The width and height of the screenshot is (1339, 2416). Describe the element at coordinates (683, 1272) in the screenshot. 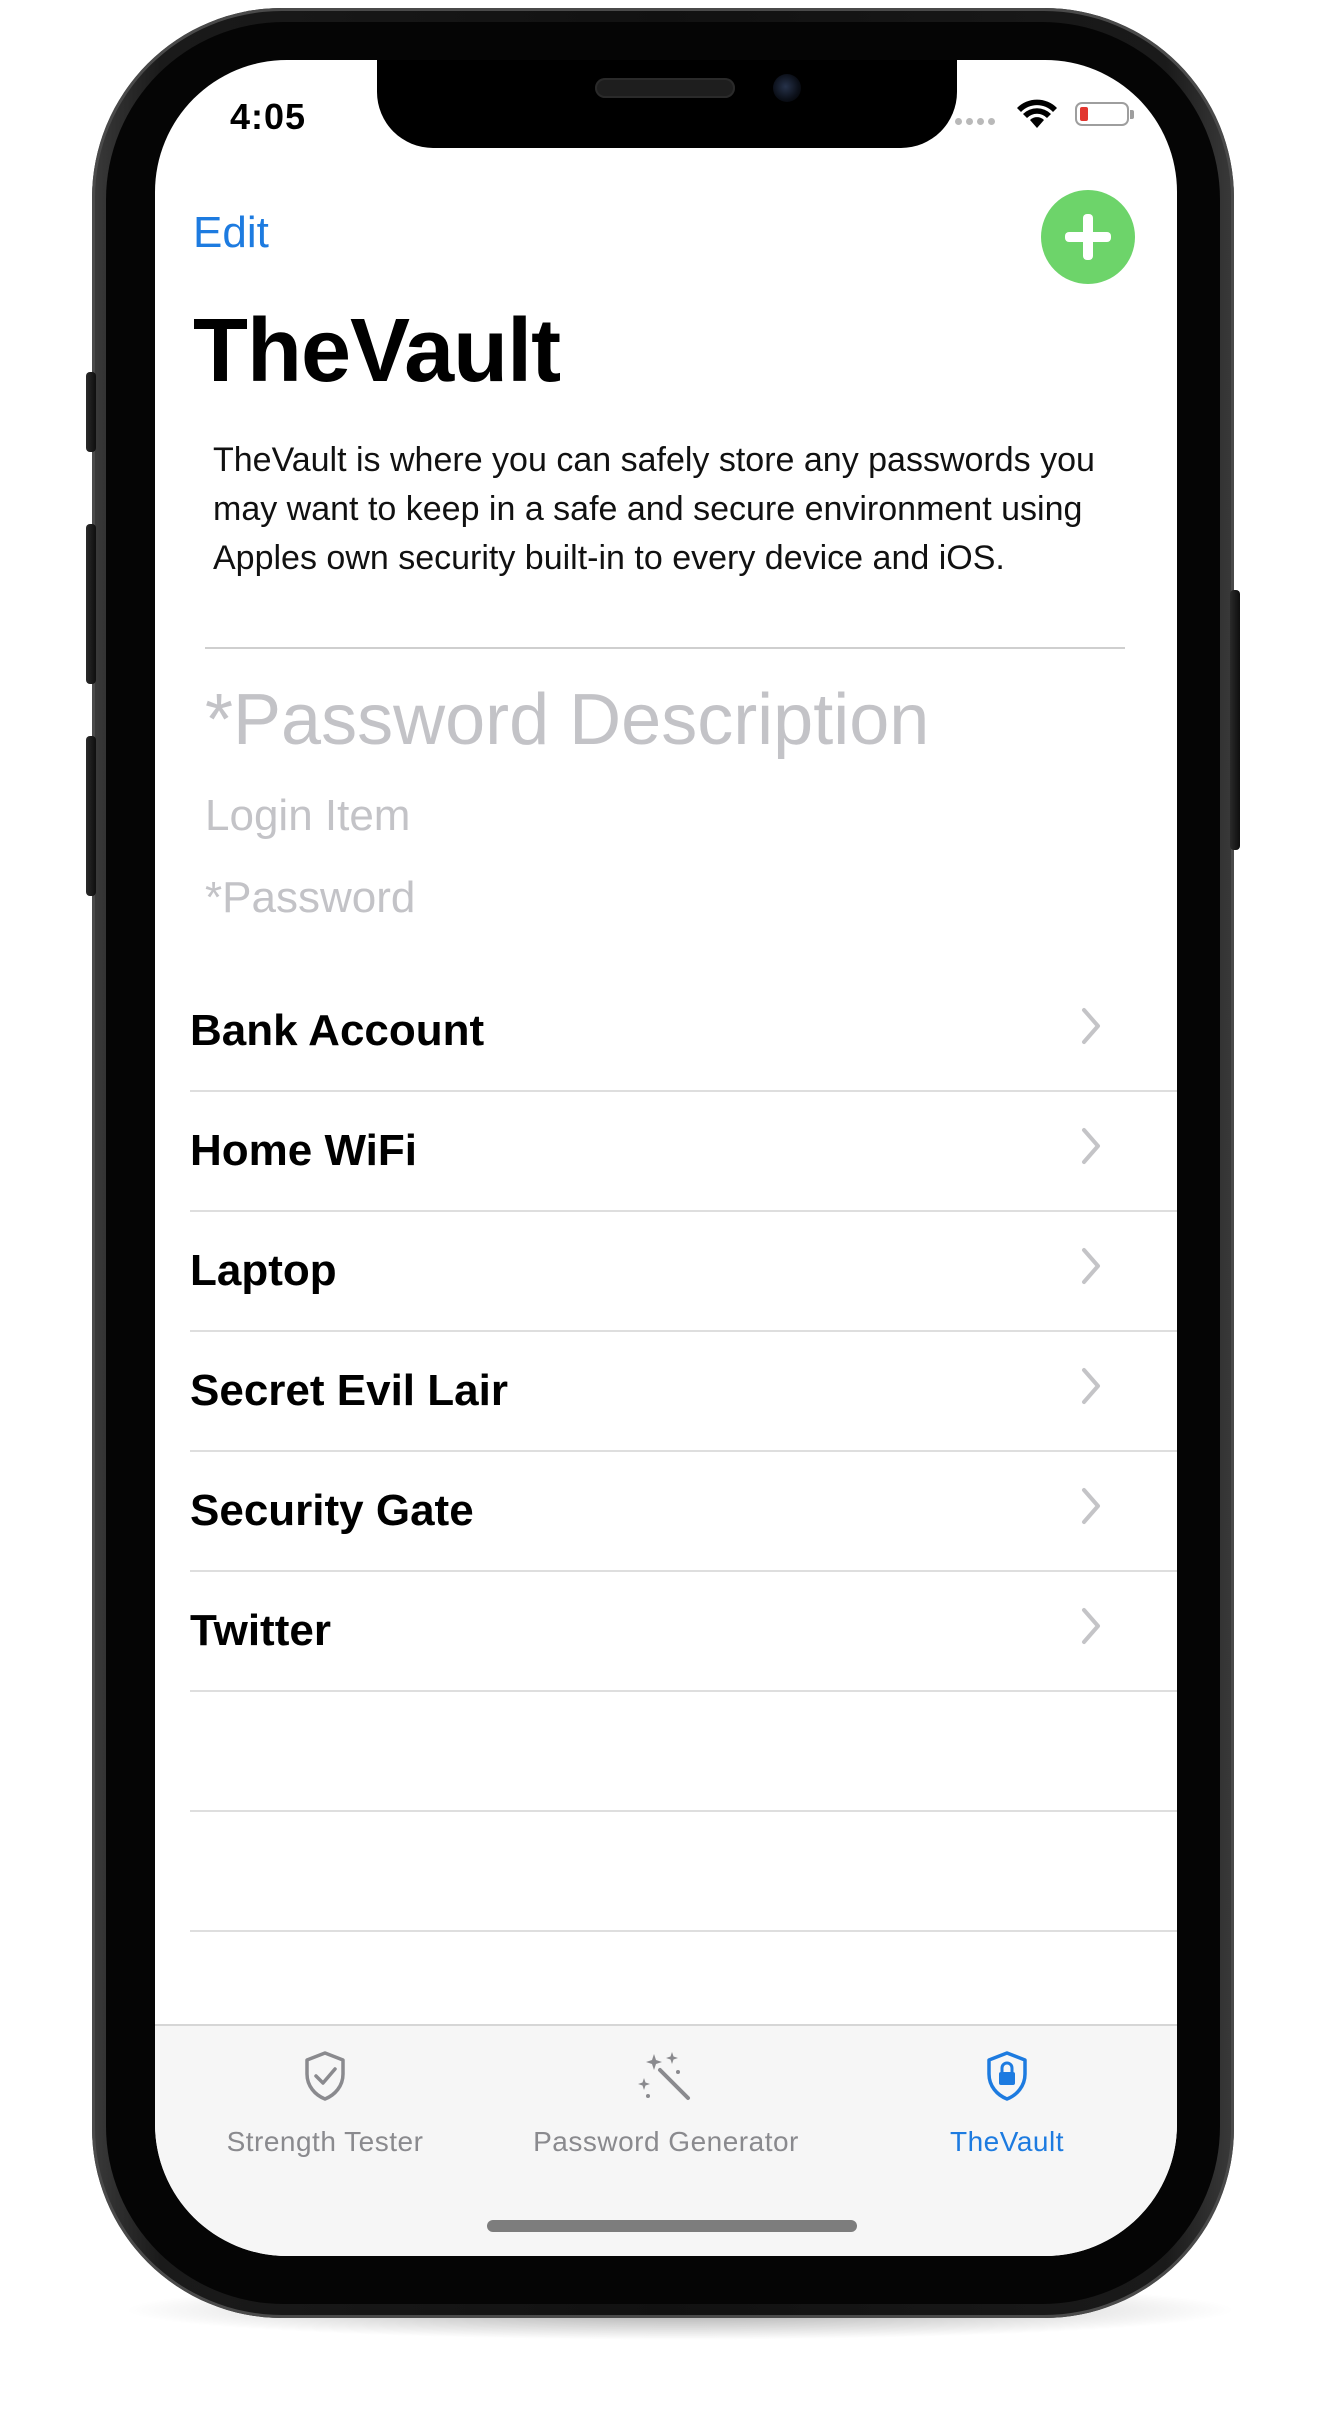

I see `vault-item-laptop: Laptop` at that location.